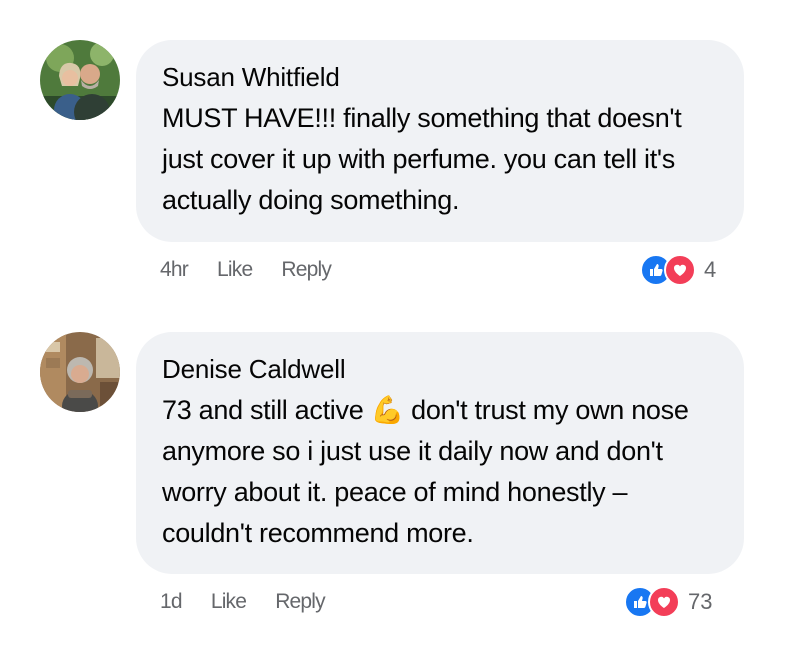  What do you see at coordinates (710, 269) in the screenshot?
I see `reaction-count: 4` at bounding box center [710, 269].